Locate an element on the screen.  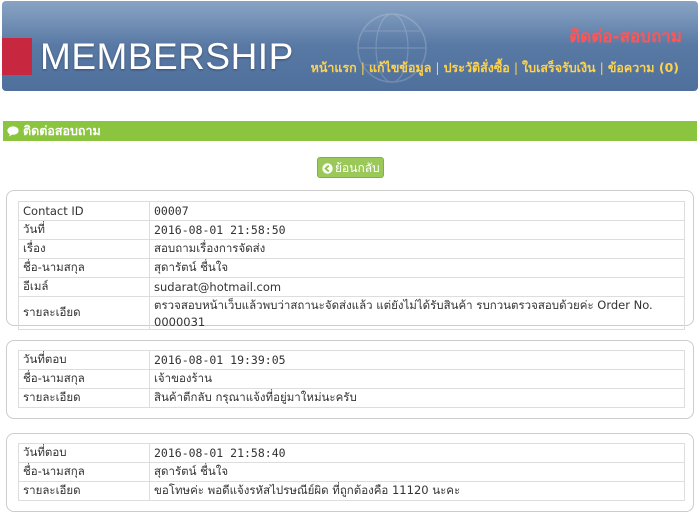
page-title: ติดต่อ-สอบถาม is located at coordinates (625, 37).